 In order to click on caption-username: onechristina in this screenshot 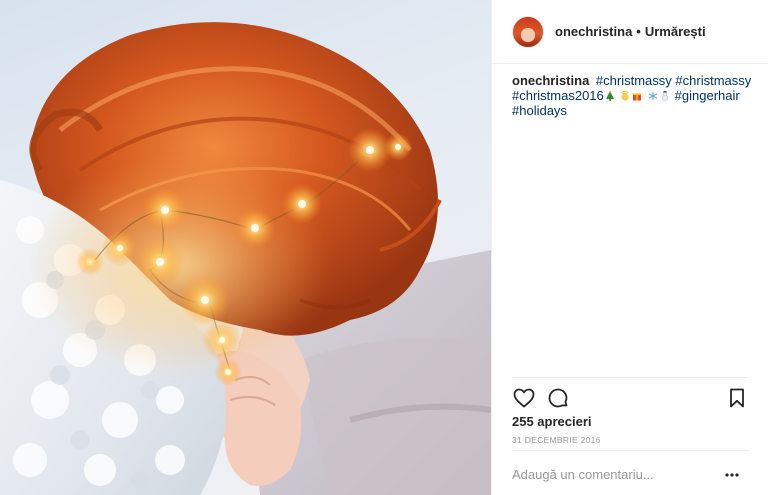, I will do `click(550, 80)`.